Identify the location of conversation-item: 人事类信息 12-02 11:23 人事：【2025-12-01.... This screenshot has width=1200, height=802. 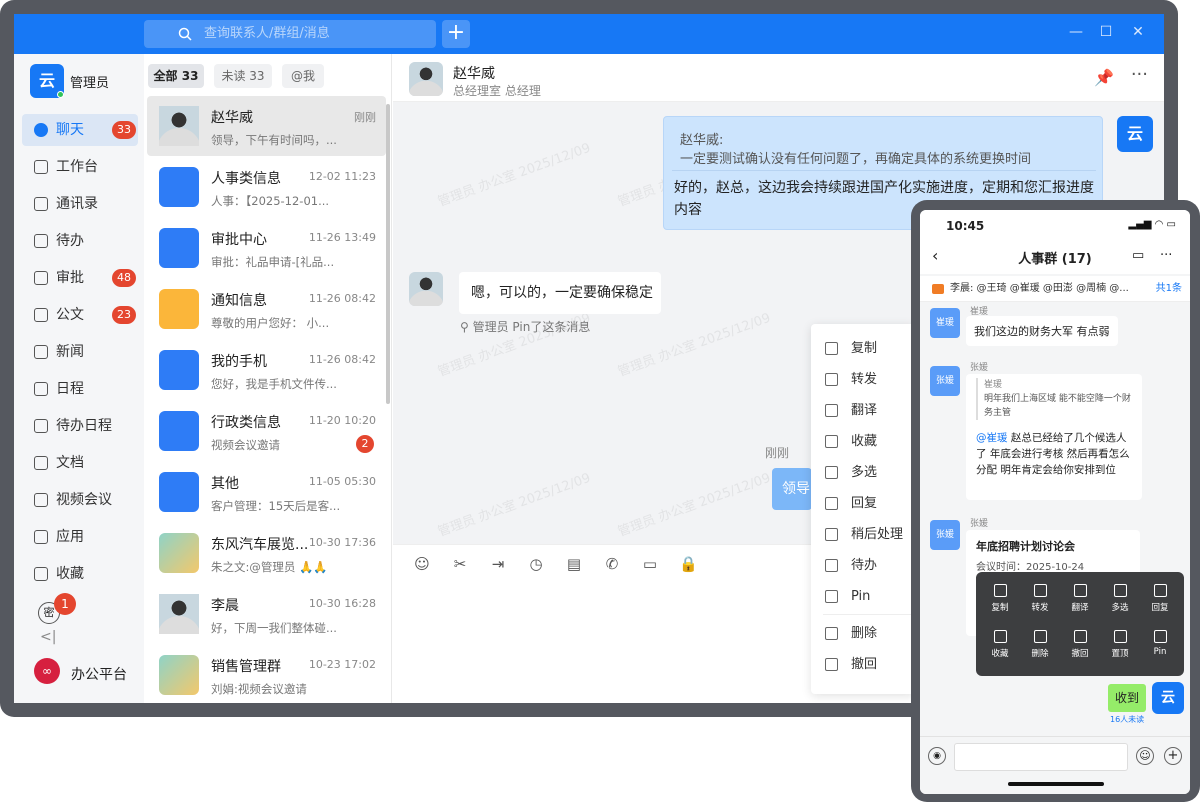
(266, 187).